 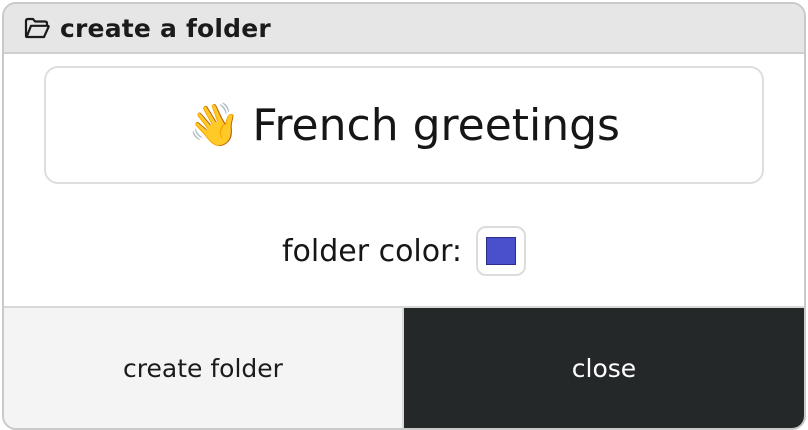 I want to click on folder-open-icon, so click(x=37, y=28).